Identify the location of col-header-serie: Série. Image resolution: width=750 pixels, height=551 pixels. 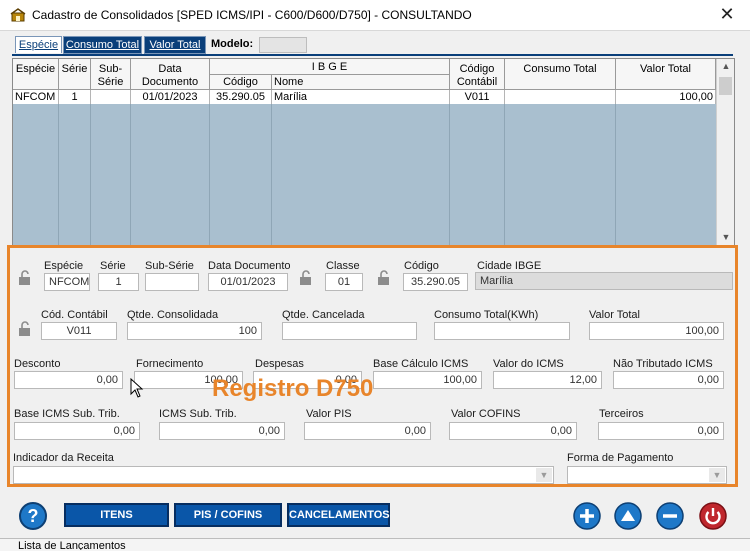
(75, 74).